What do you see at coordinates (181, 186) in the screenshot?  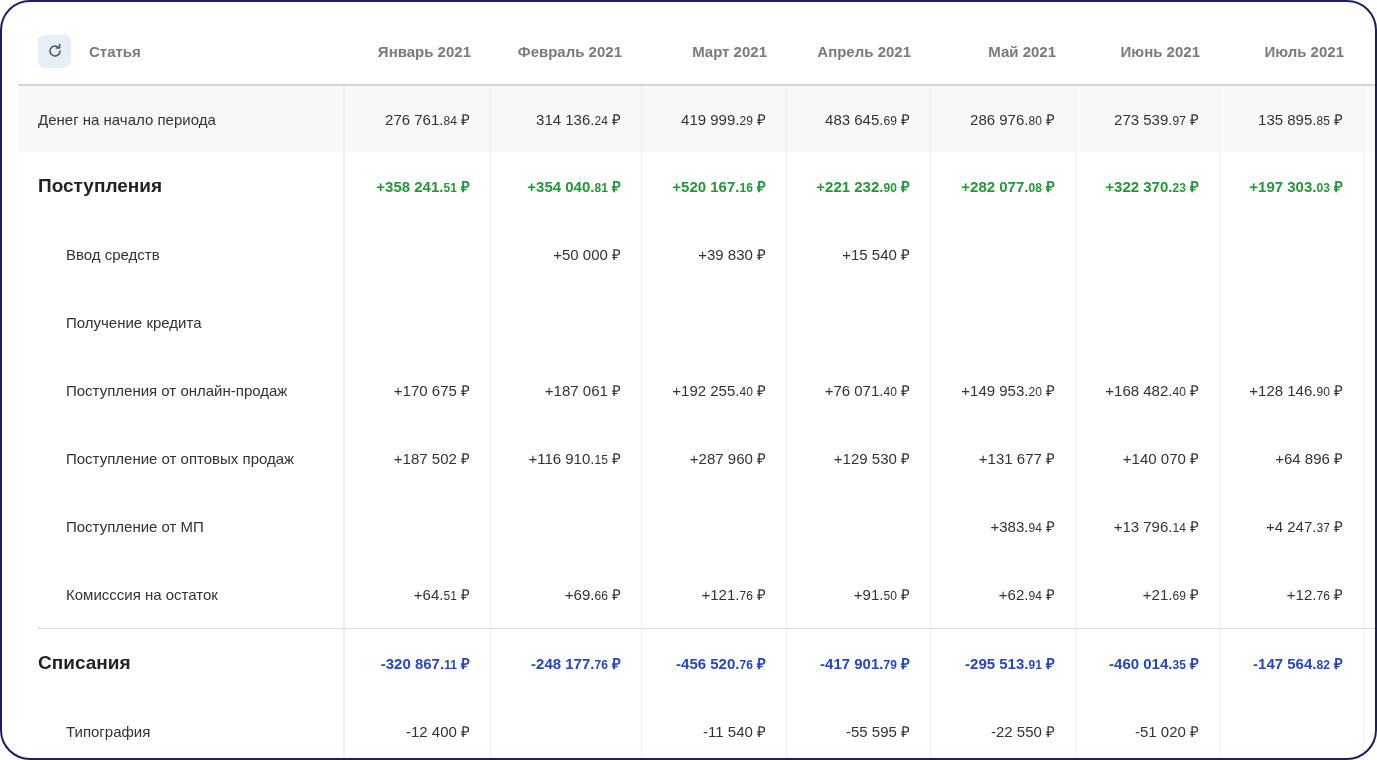 I see `group-label: Поступления` at bounding box center [181, 186].